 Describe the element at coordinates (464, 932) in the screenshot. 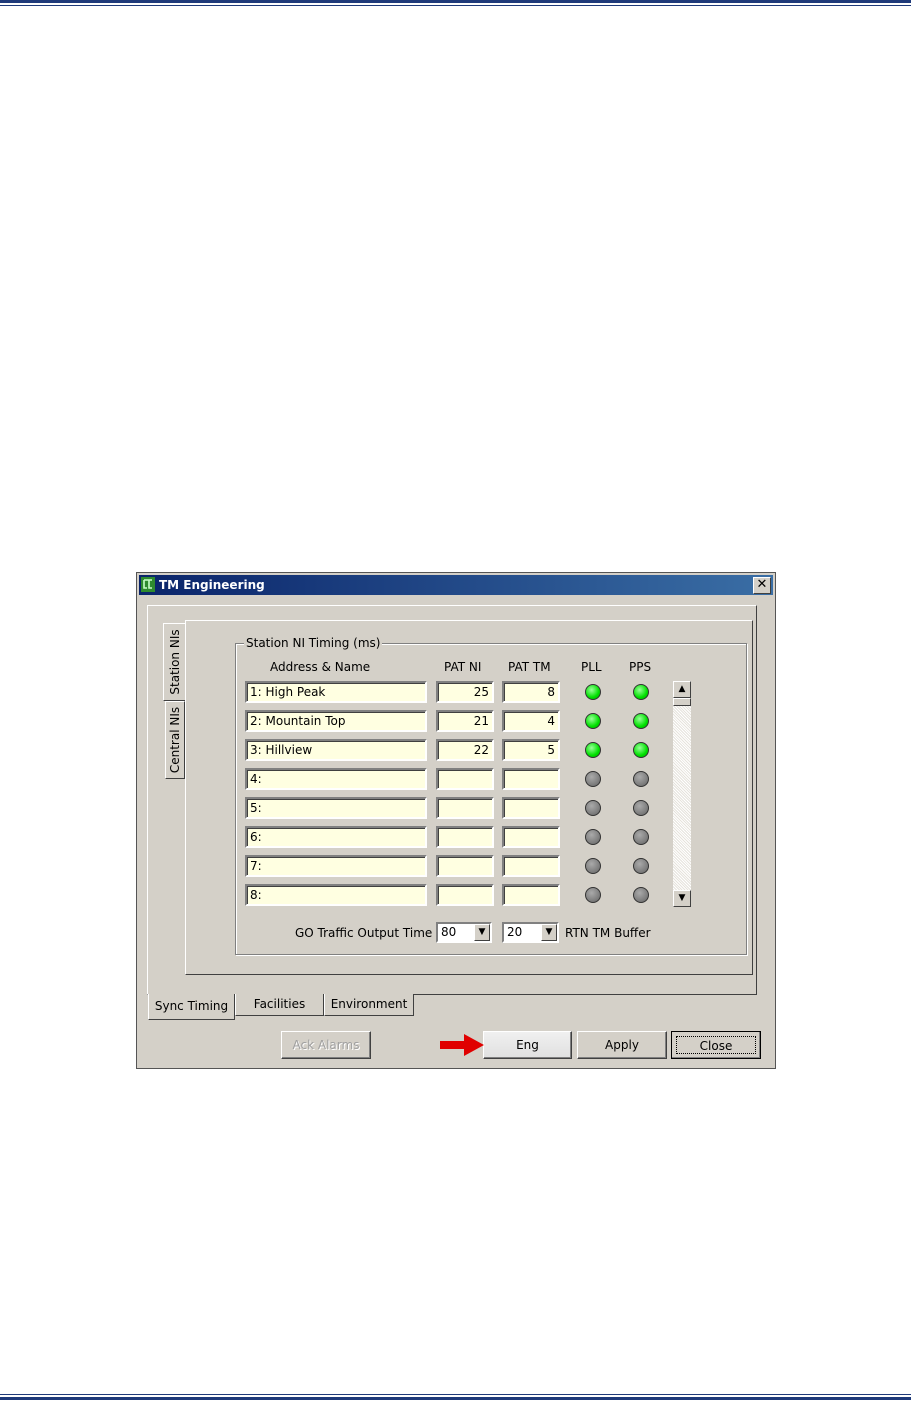

I see `go-traffic-output-time-select: 80 ▼` at that location.